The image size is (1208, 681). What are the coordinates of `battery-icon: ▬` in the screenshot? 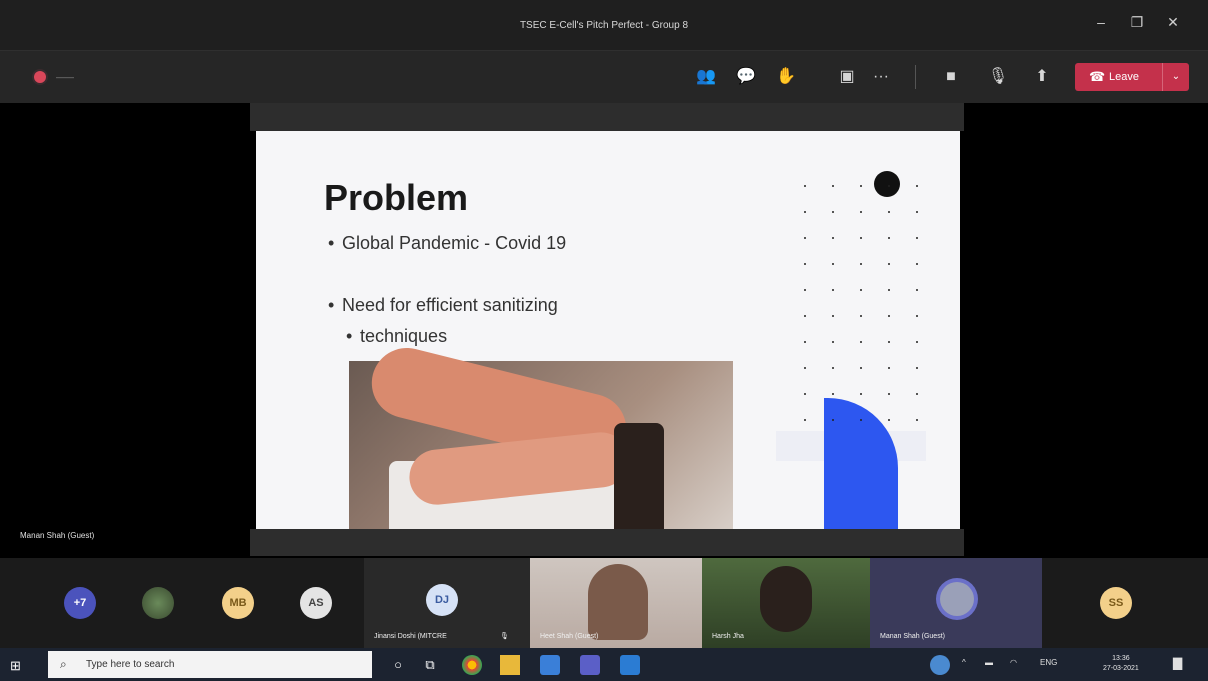 It's located at (989, 662).